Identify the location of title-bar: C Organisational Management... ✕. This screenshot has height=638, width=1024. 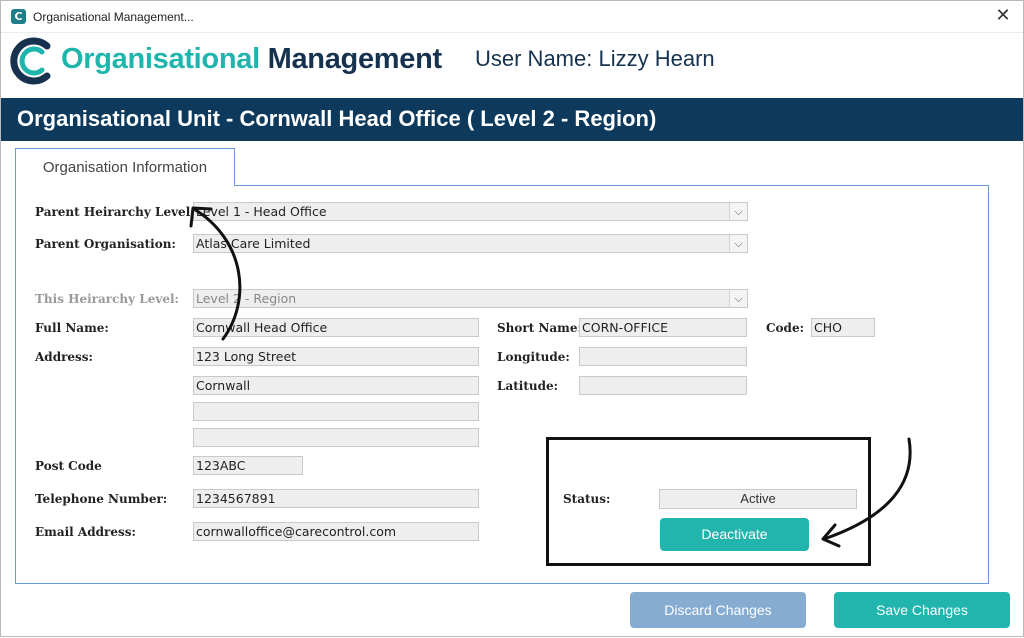
(512, 17).